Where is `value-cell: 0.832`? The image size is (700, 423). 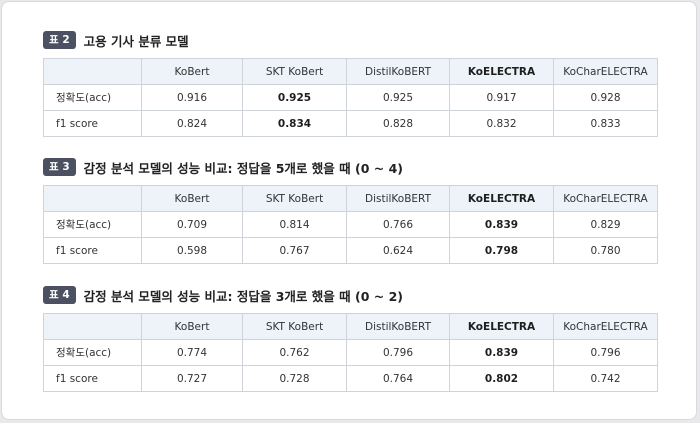
value-cell: 0.832 is located at coordinates (501, 123).